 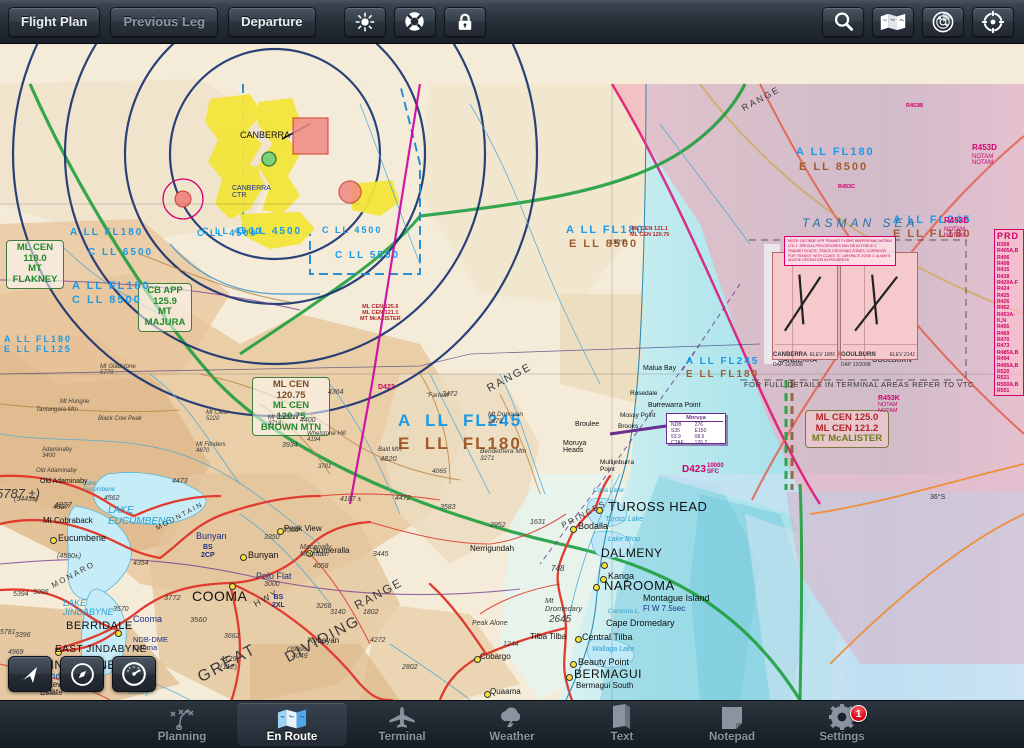 What do you see at coordinates (696, 418) in the screenshot?
I see `navbox-title: Moruya` at bounding box center [696, 418].